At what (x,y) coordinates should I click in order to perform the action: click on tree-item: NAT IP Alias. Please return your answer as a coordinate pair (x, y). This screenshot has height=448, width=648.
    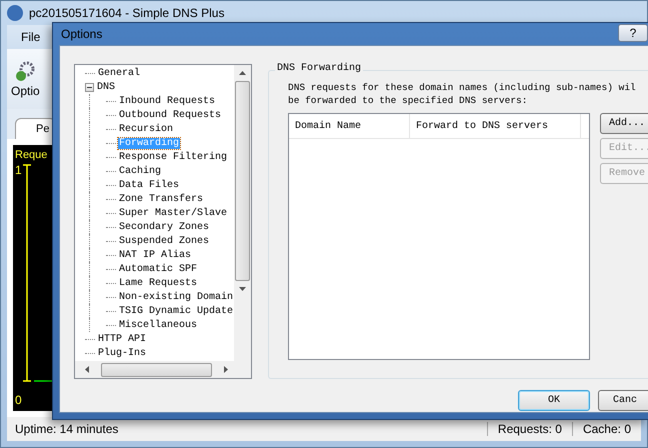
    Looking at the image, I should click on (155, 255).